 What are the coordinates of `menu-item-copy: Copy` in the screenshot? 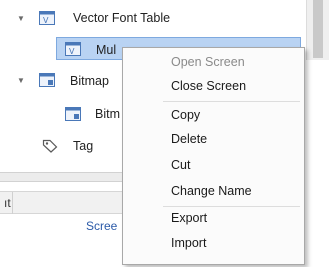 It's located at (185, 115).